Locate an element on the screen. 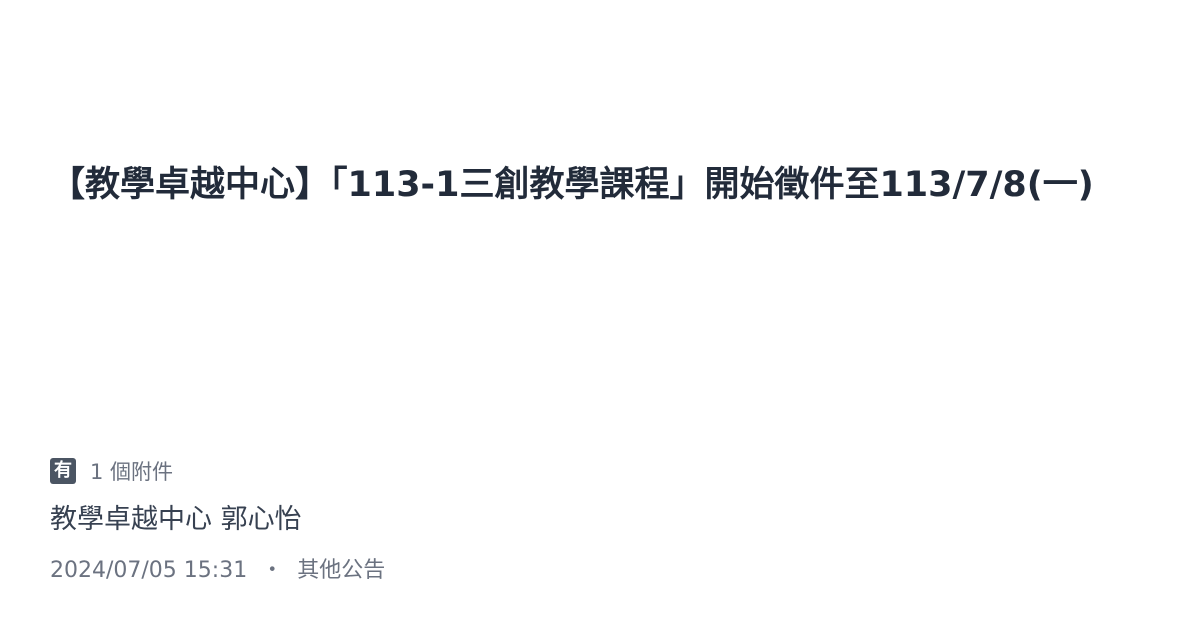 Image resolution: width=1200 pixels, height=630 pixels. attachment-row: 有 1 個附件 is located at coordinates (111, 471).